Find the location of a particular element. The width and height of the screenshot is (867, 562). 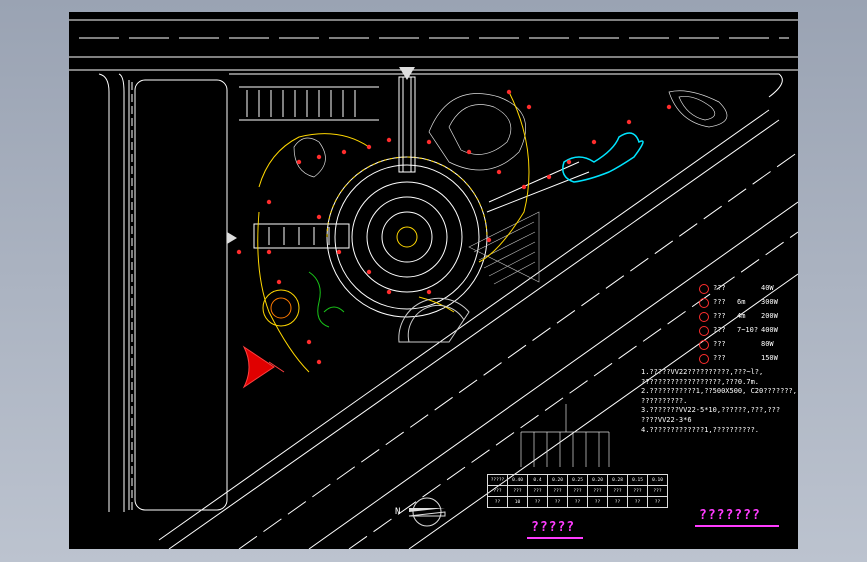

pond is located at coordinates (603, 157).